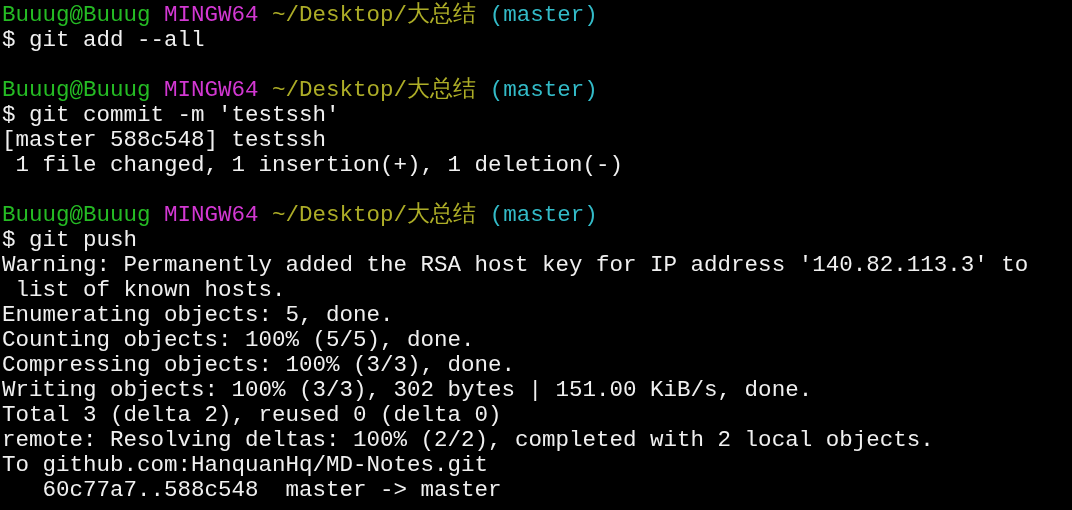 Image resolution: width=1072 pixels, height=510 pixels. What do you see at coordinates (70, 240) in the screenshot?
I see `terminal-line: $ git push` at bounding box center [70, 240].